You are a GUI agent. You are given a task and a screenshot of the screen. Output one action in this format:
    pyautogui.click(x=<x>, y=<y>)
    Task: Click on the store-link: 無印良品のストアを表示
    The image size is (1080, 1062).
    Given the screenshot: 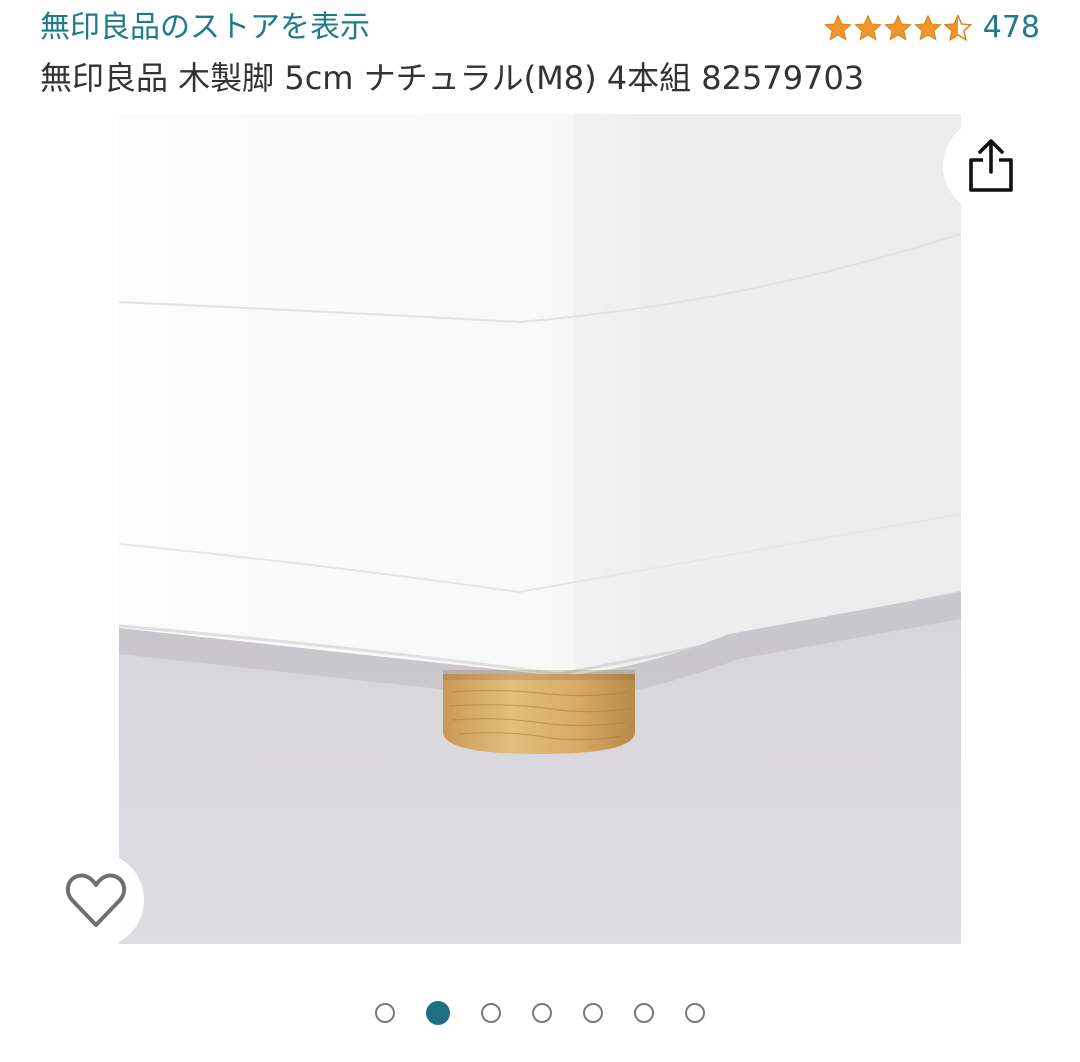 What is the action you would take?
    pyautogui.click(x=205, y=28)
    